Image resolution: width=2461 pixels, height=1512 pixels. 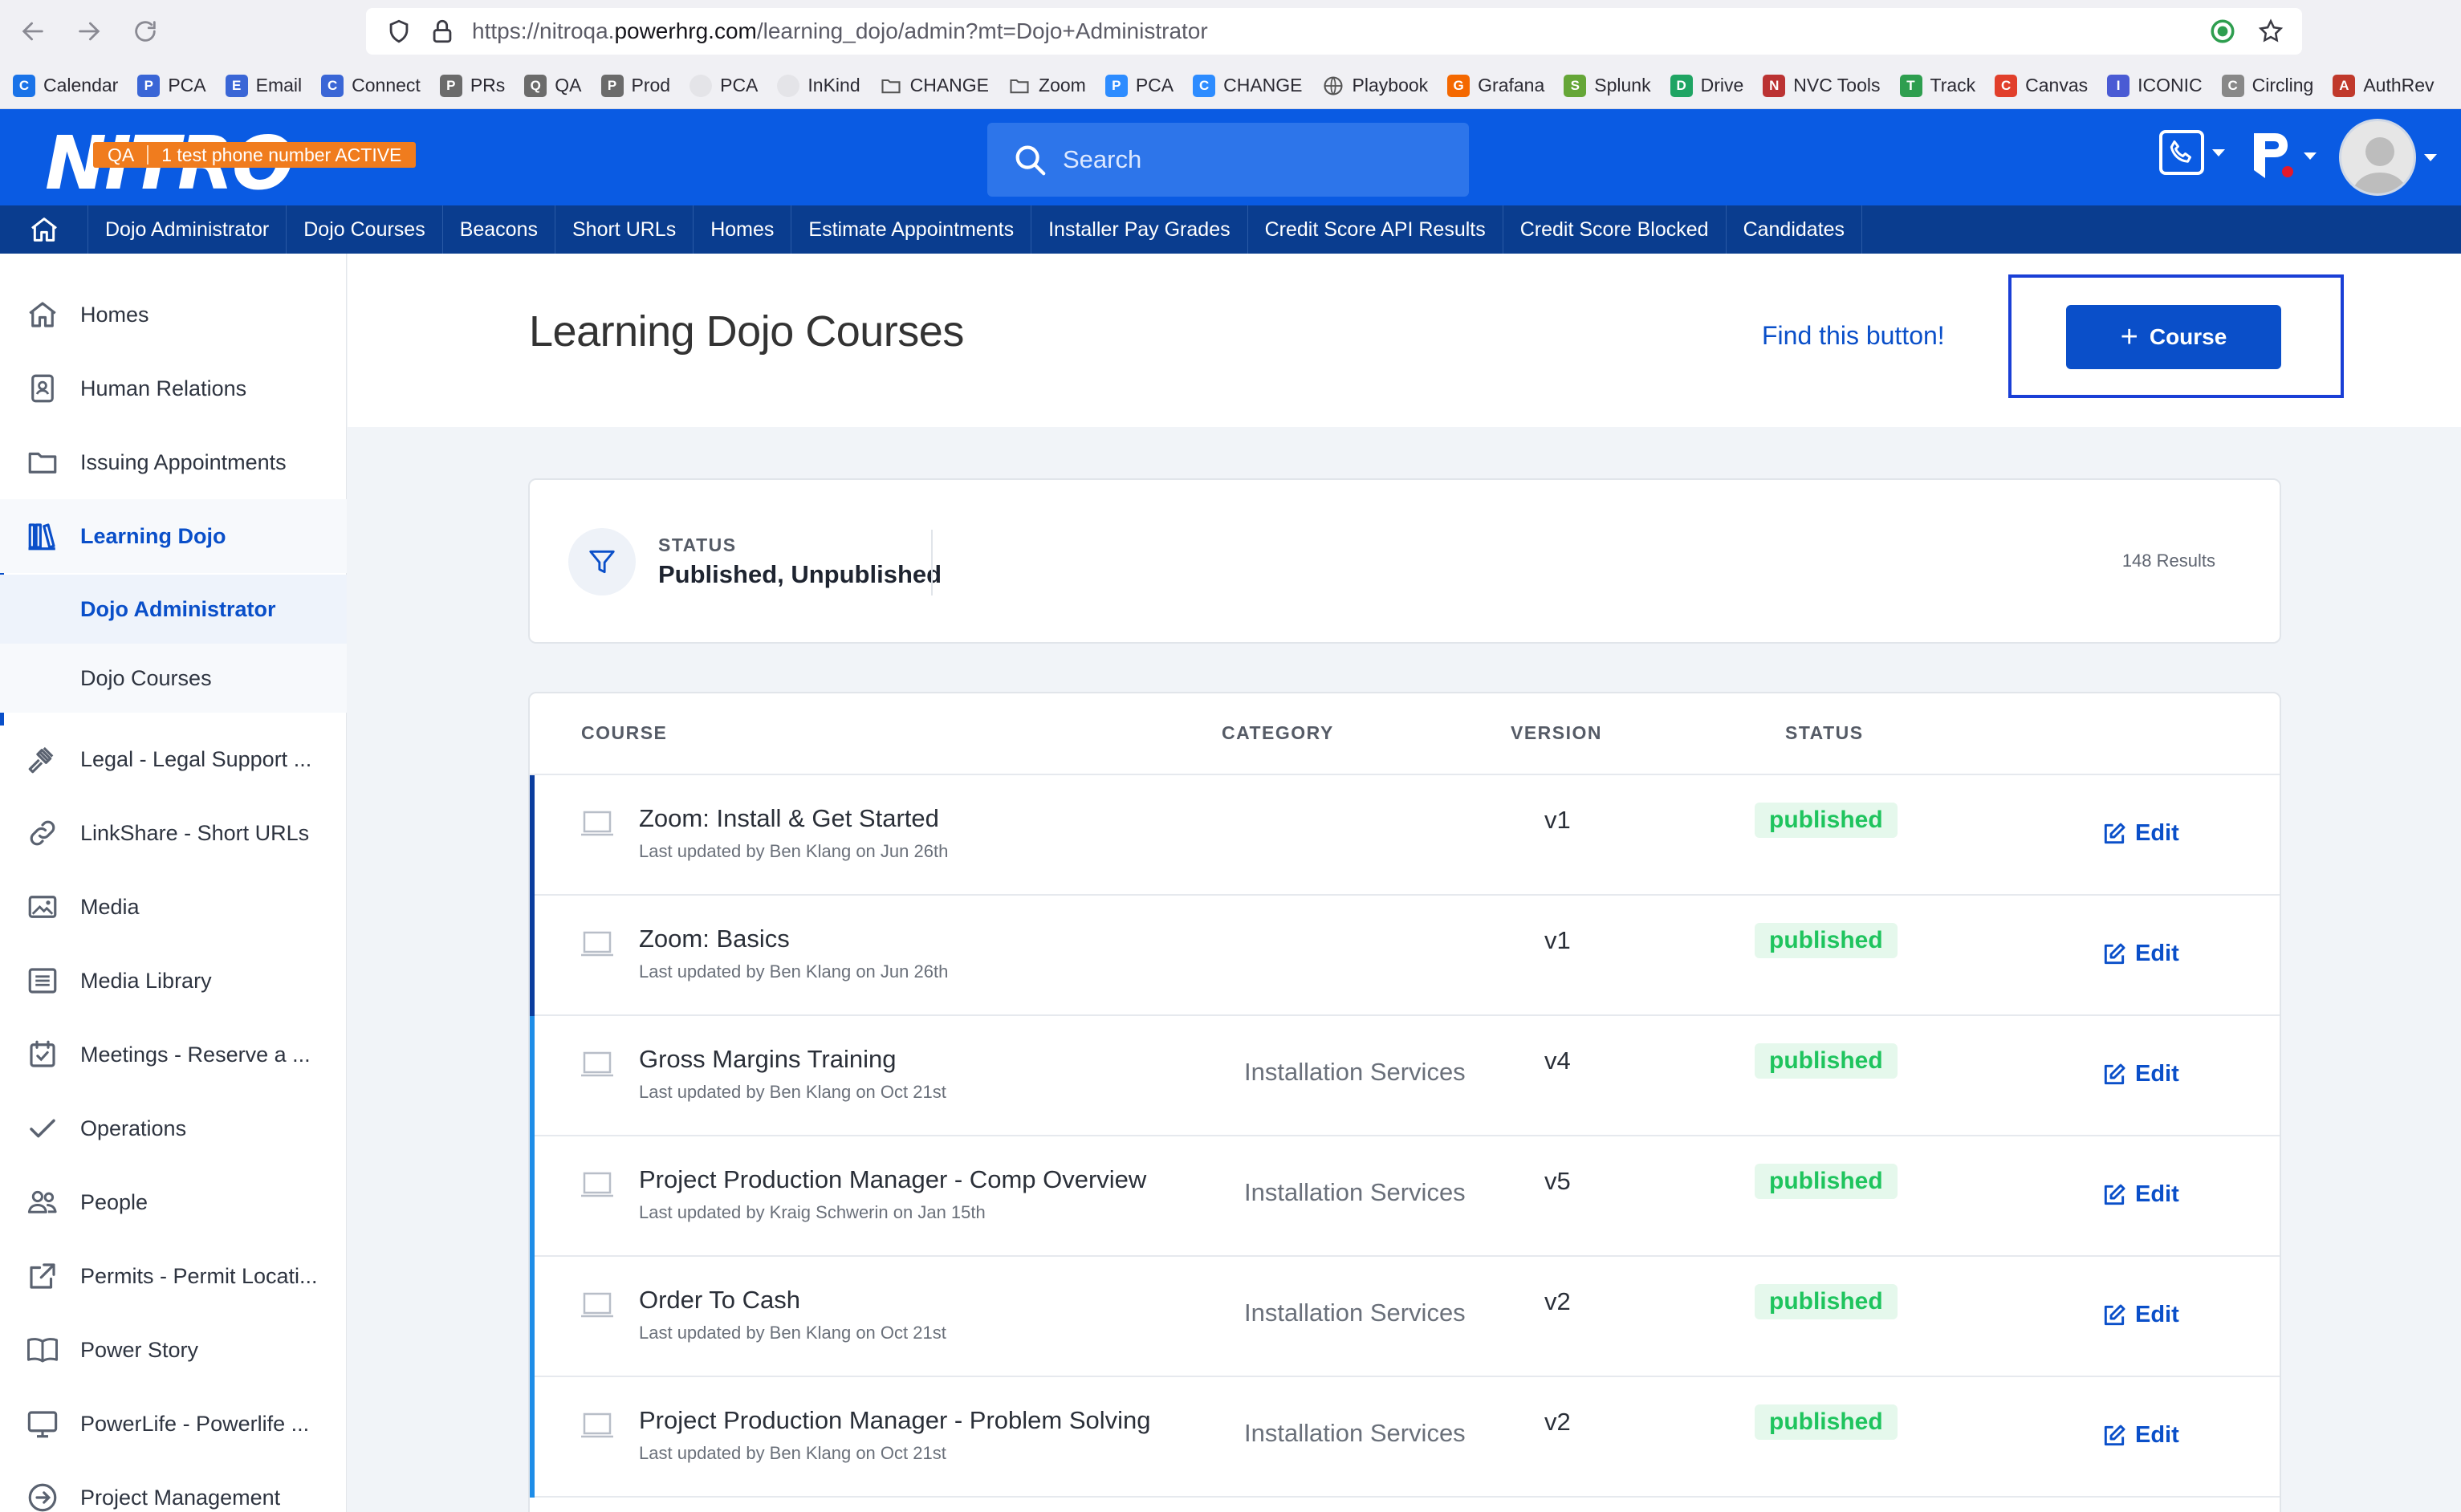 I want to click on grafana-icon: G, so click(x=1458, y=86).